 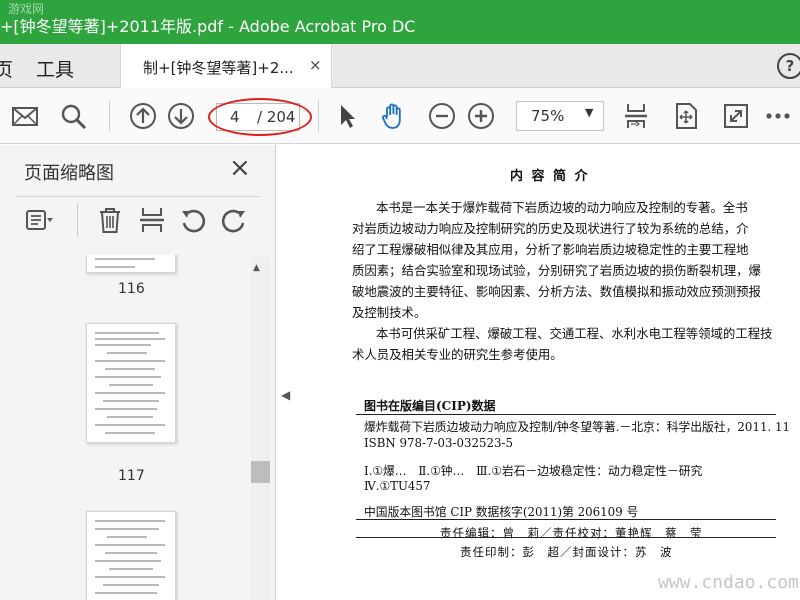 What do you see at coordinates (260, 428) in the screenshot?
I see `thumbnail-scrollbar` at bounding box center [260, 428].